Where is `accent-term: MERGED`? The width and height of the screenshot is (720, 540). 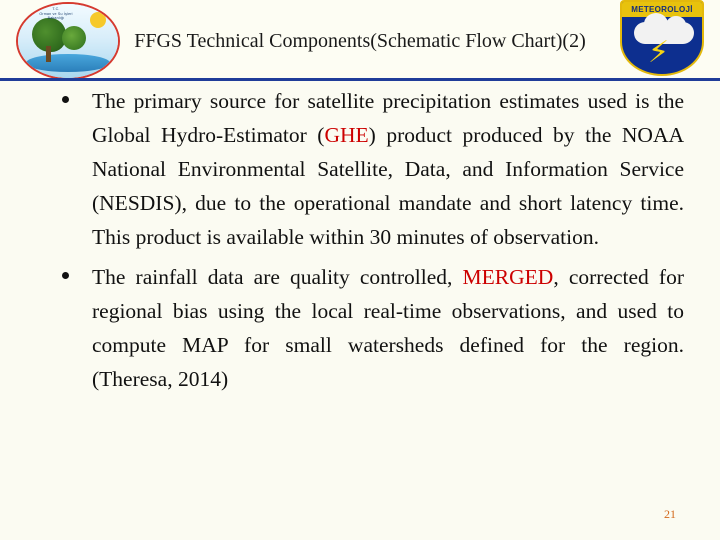 accent-term: MERGED is located at coordinates (508, 277).